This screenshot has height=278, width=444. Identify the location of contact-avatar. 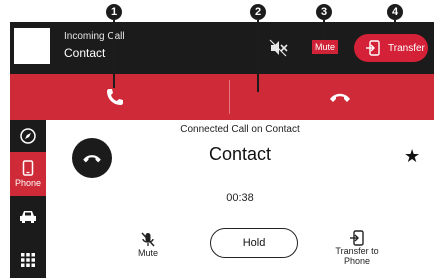
(32, 46).